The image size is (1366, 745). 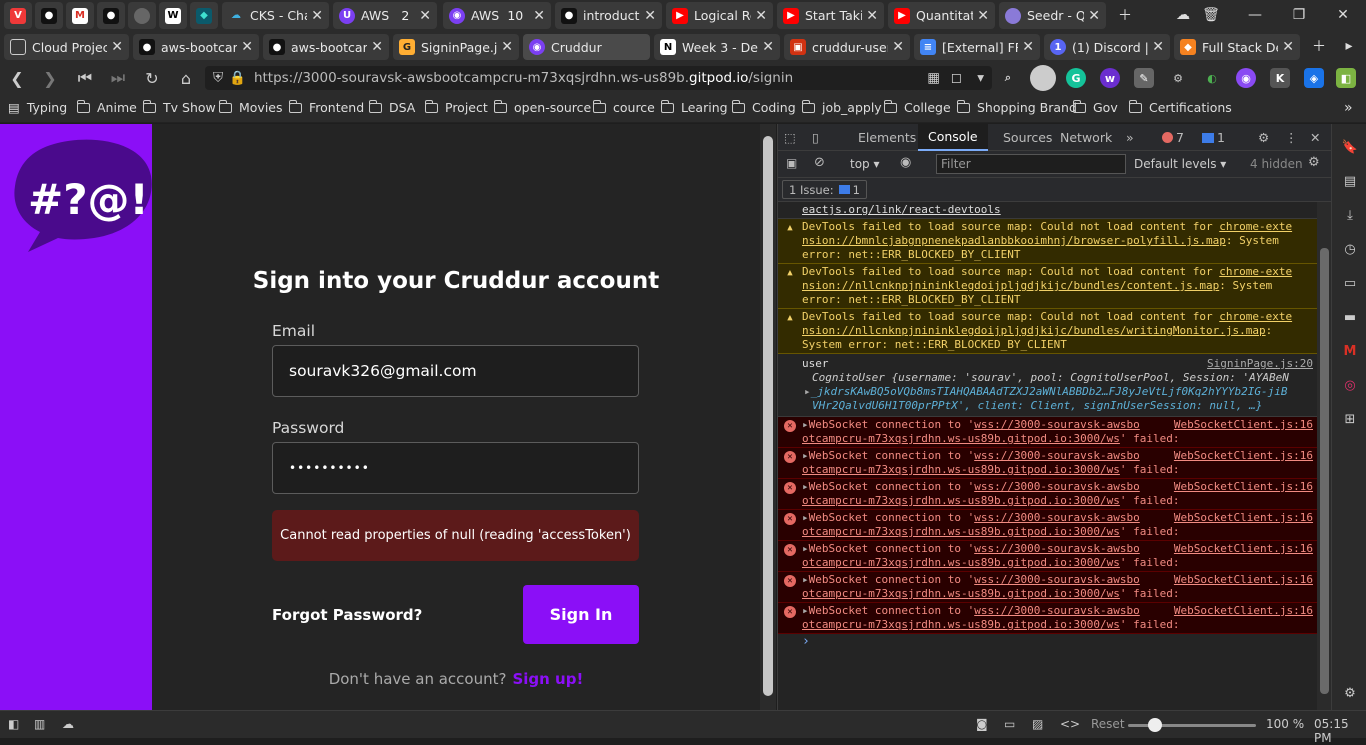 What do you see at coordinates (608, 15) in the screenshot?
I see `tab-introduction: ● introducti ✕` at bounding box center [608, 15].